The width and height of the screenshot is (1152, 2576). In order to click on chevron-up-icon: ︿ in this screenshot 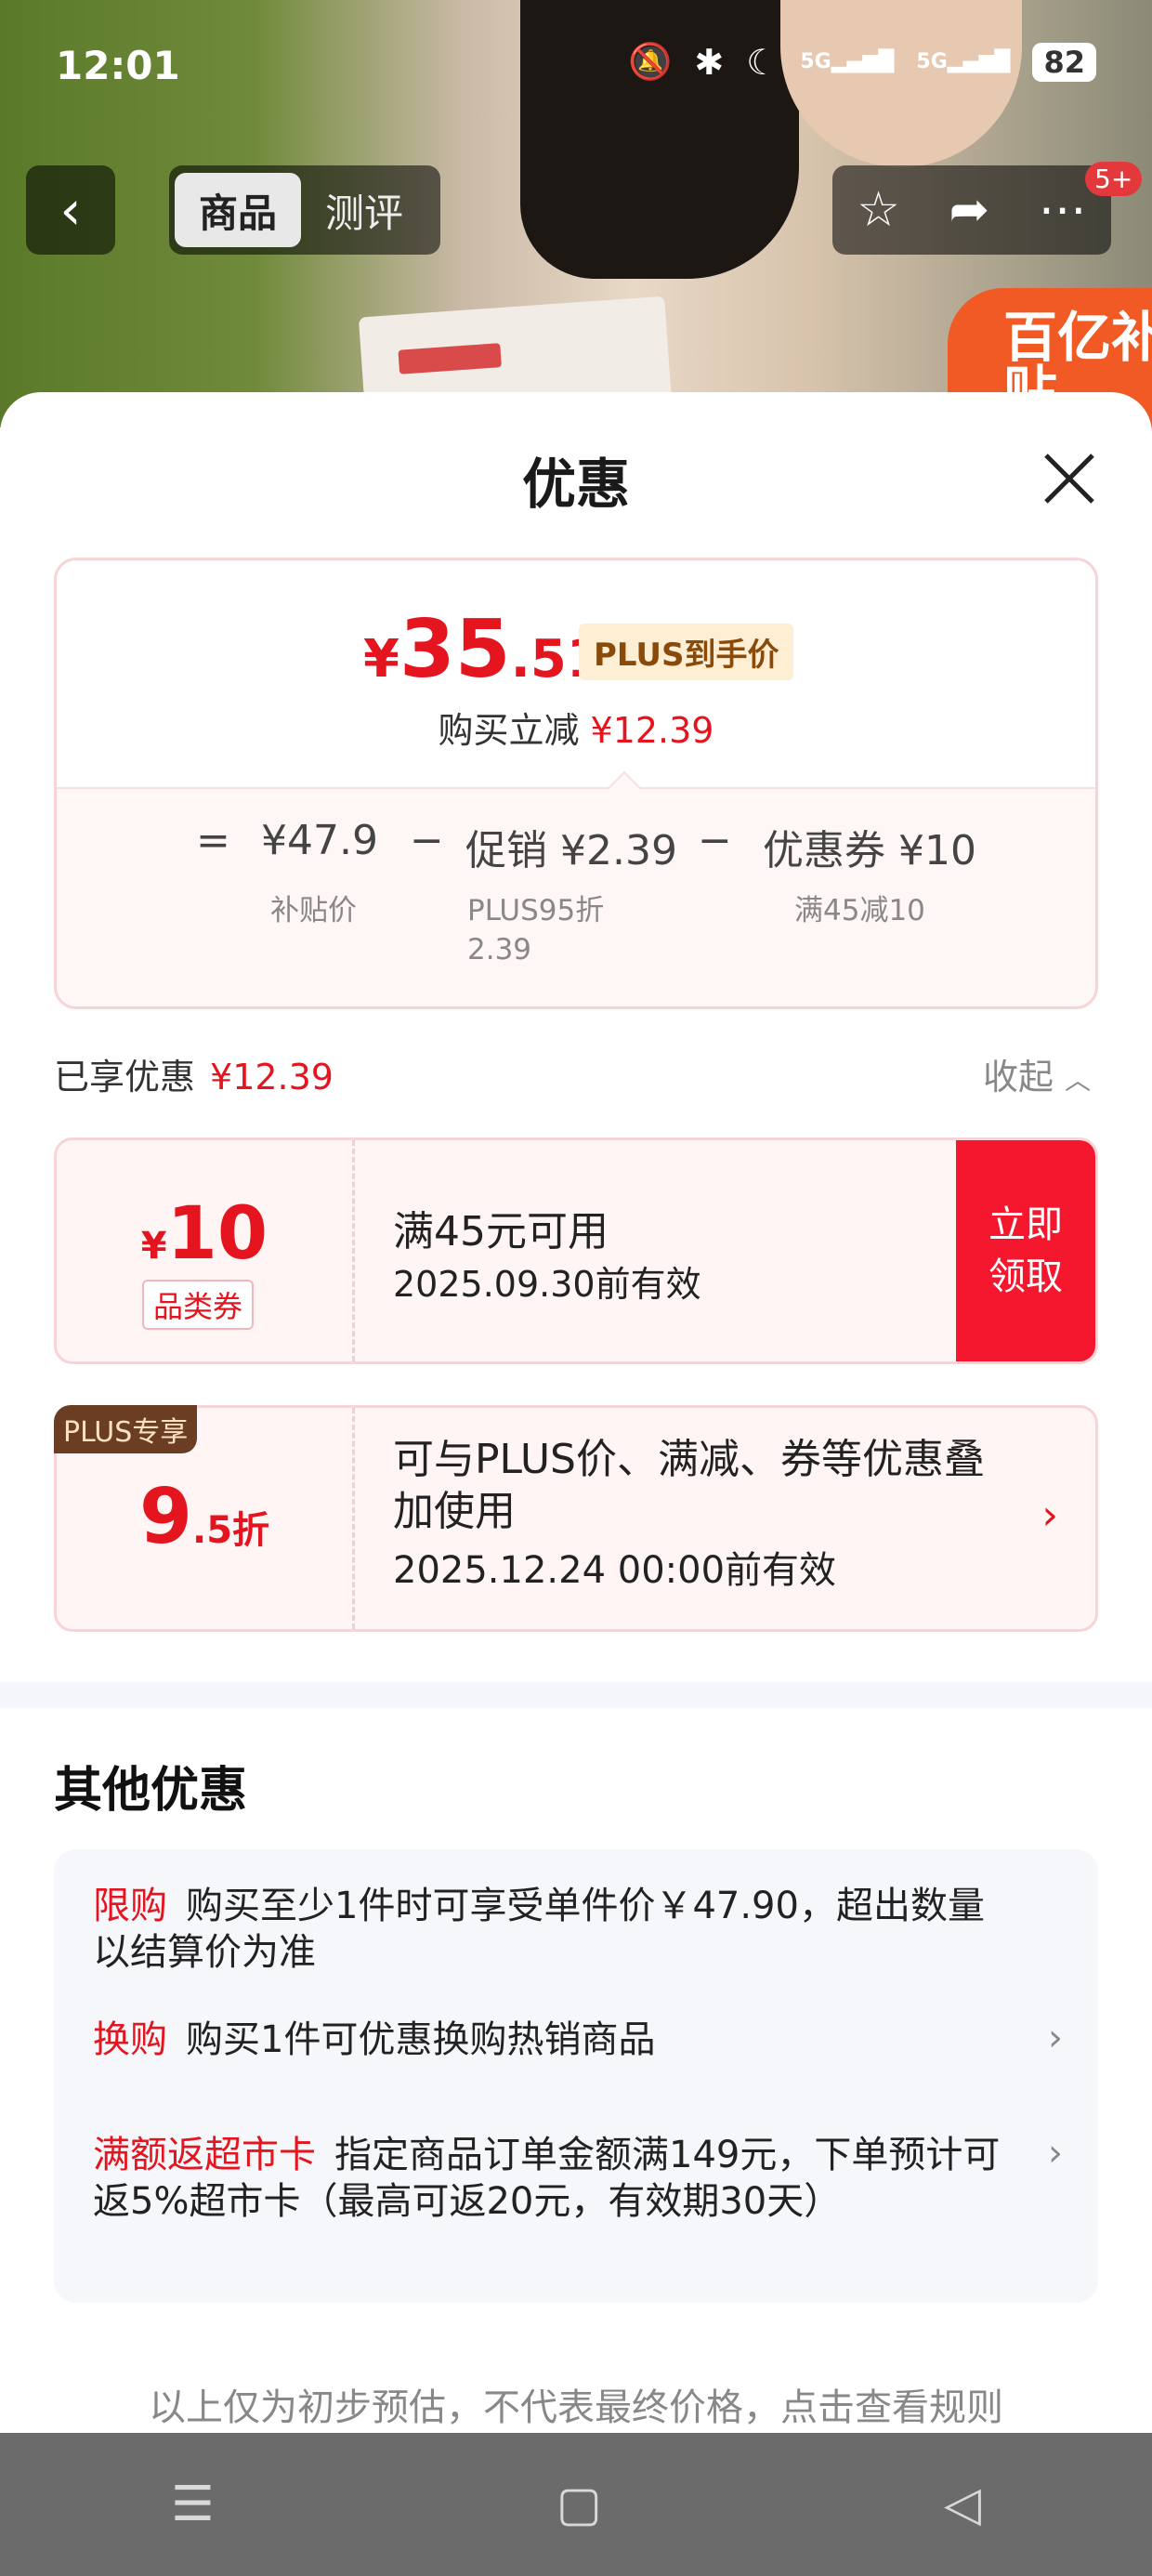, I will do `click(1078, 1080)`.